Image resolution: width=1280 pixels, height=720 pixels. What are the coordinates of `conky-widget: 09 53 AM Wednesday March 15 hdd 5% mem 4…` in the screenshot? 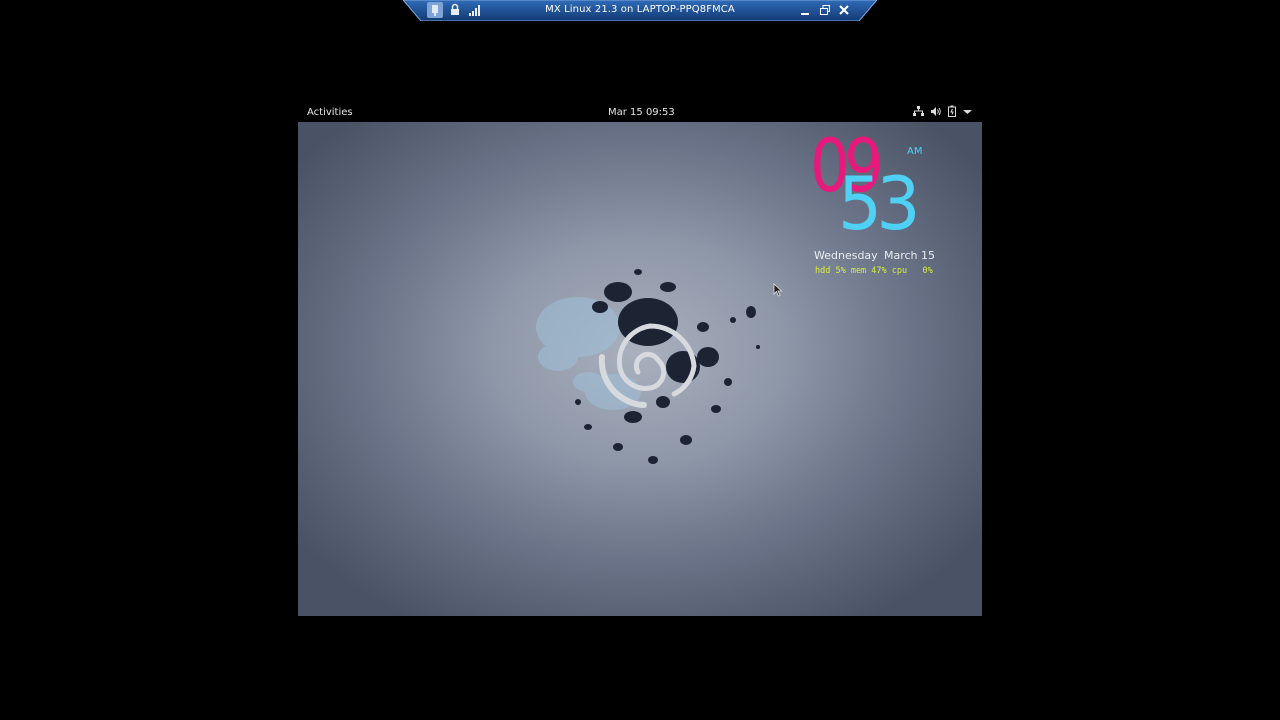 It's located at (885, 206).